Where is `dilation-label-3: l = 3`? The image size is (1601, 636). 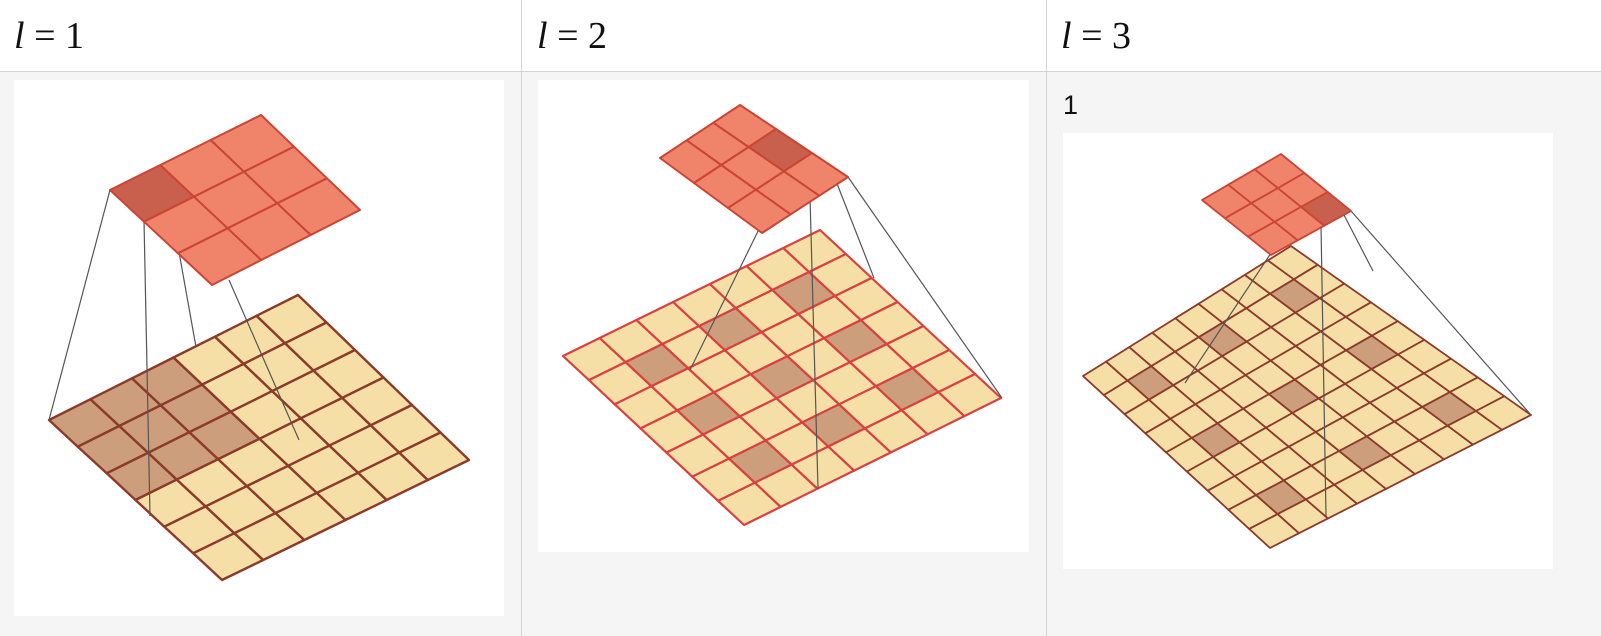 dilation-label-3: l = 3 is located at coordinates (1096, 35).